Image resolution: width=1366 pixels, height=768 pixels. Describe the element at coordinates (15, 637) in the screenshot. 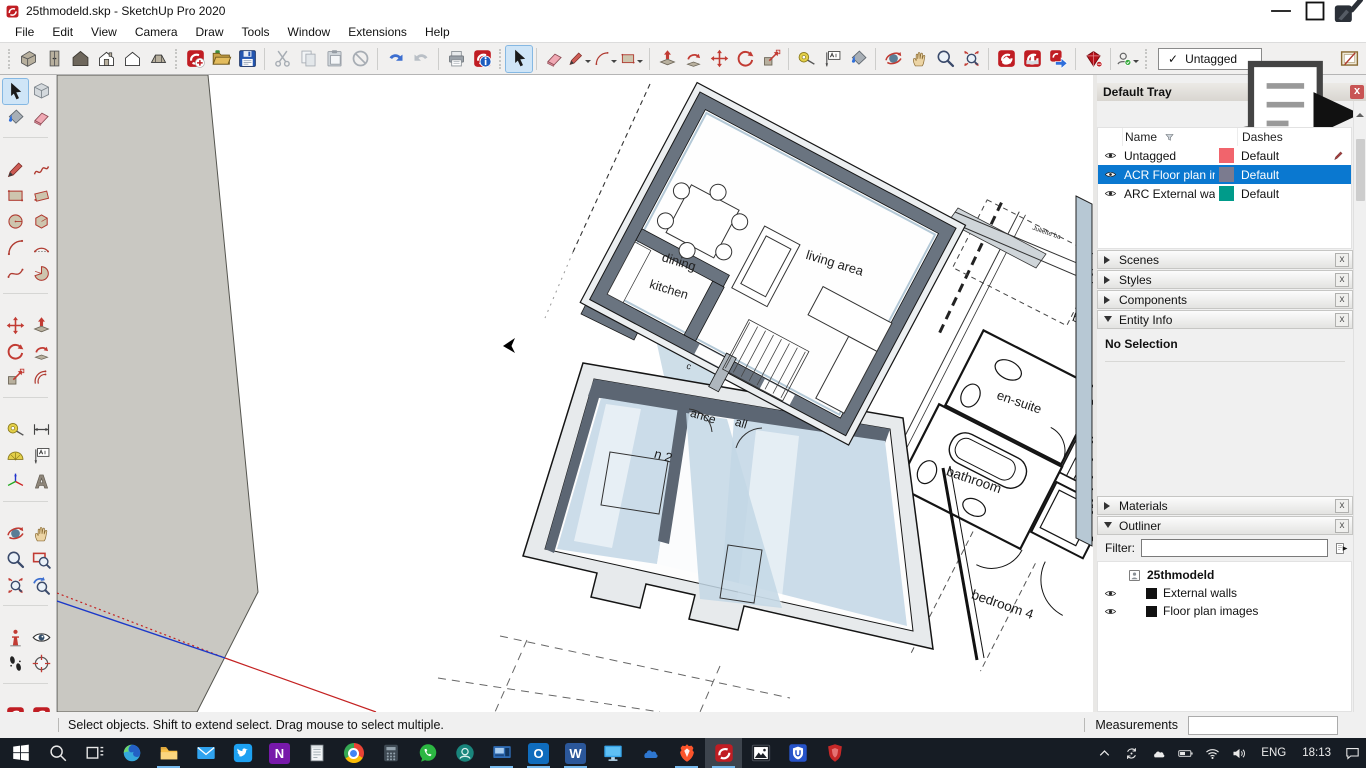

I see `position-camera-icon` at that location.